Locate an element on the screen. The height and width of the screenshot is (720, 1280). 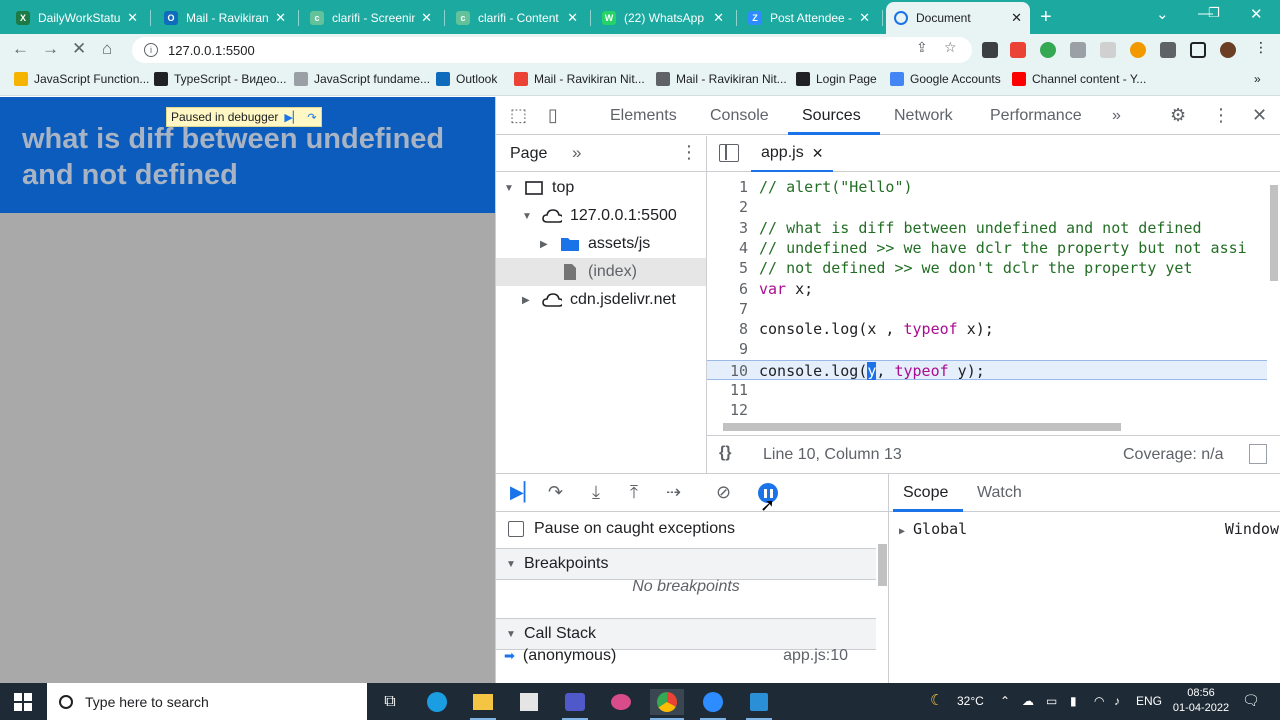
tree-item: ▶ cdn.jsdelivr.net is located at coordinates (601, 300).